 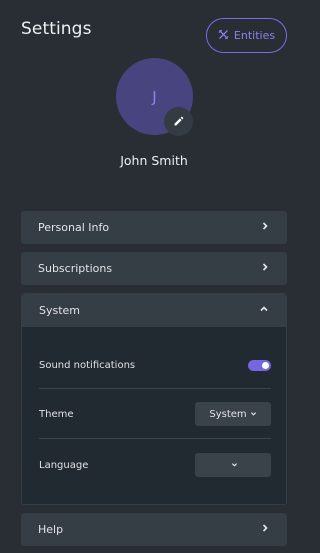 I want to click on pencil-icon, so click(x=179, y=121).